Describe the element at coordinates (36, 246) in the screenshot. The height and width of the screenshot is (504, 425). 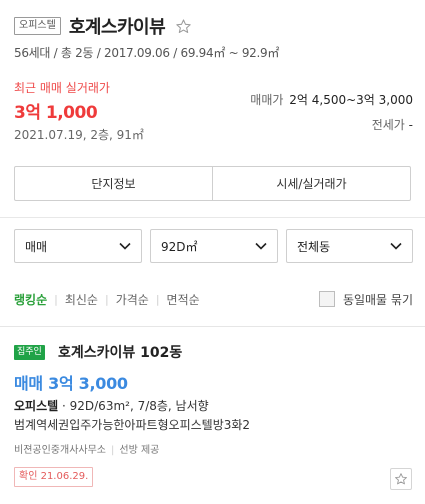
I see `trade-type-value: 매매` at that location.